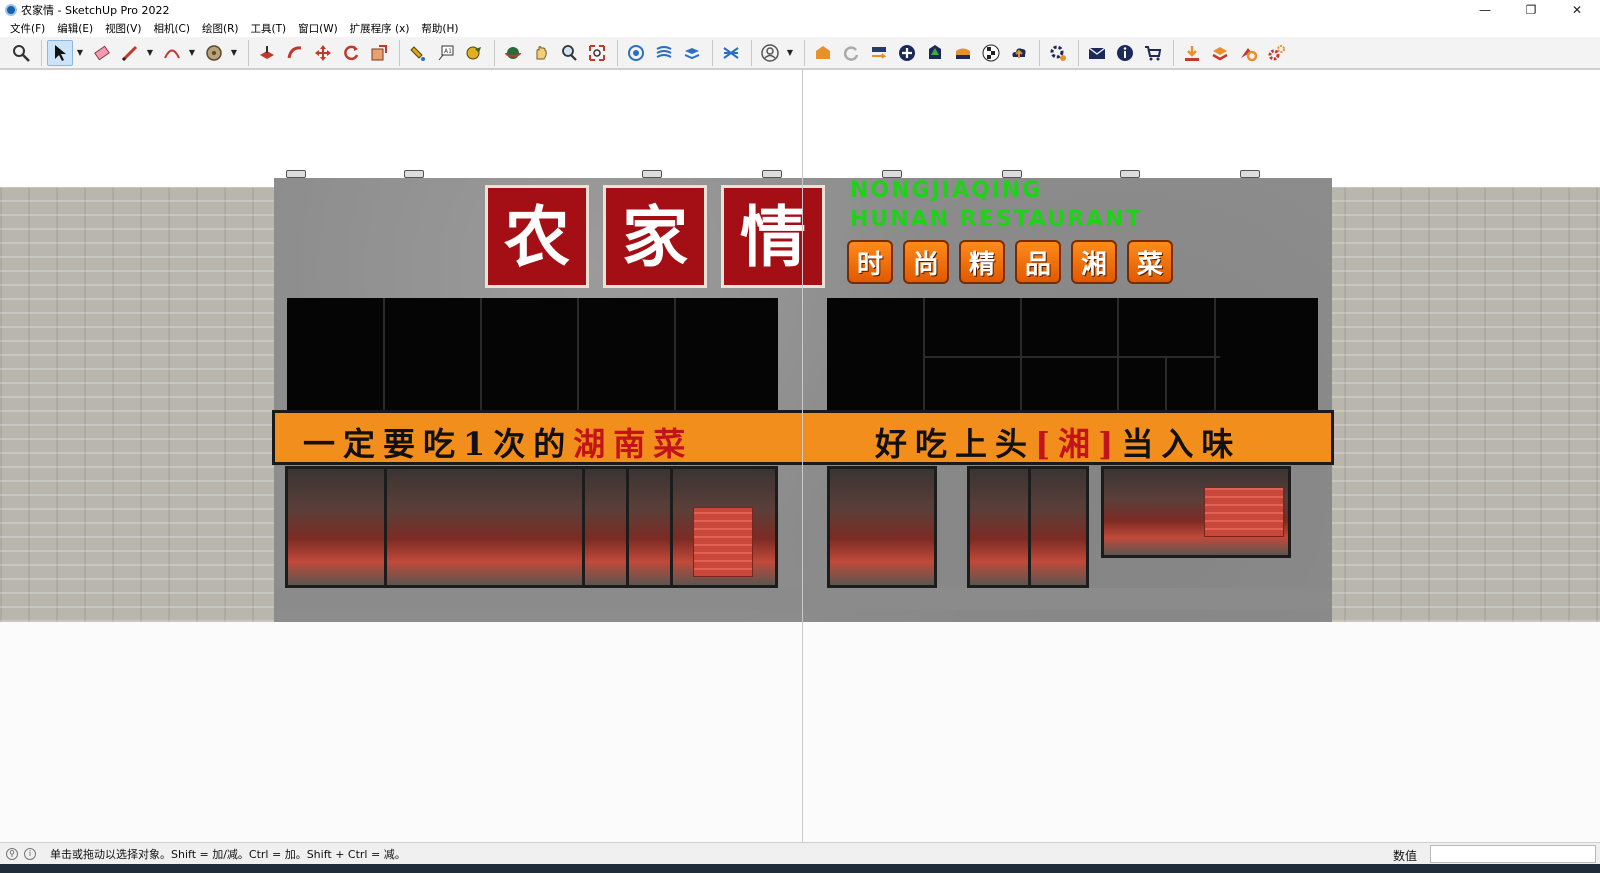  I want to click on os-taskbar, so click(800, 868).